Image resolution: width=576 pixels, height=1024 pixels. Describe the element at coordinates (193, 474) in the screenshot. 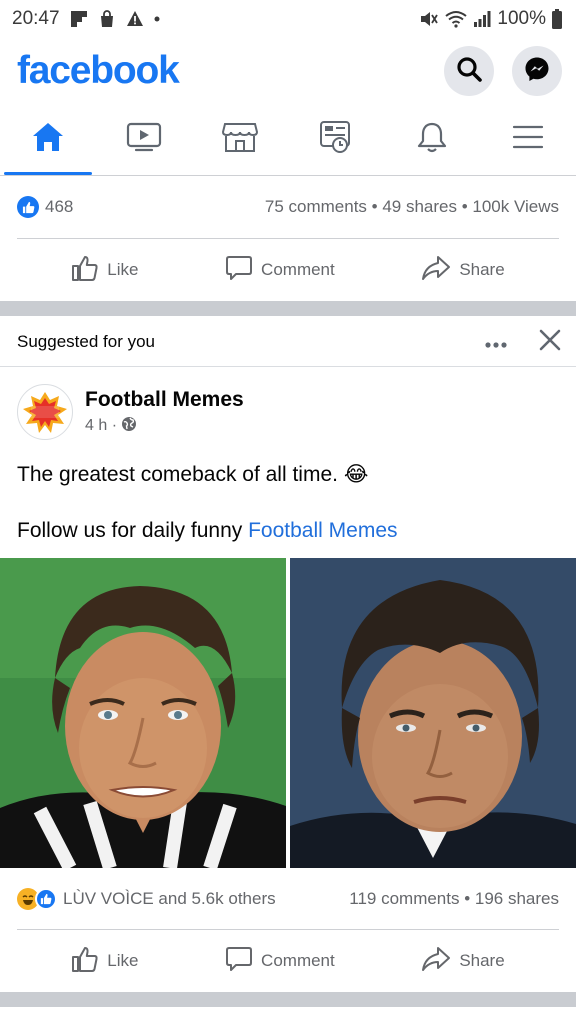

I see `post-text-line1: The greatest comeback of all time. 😂` at that location.